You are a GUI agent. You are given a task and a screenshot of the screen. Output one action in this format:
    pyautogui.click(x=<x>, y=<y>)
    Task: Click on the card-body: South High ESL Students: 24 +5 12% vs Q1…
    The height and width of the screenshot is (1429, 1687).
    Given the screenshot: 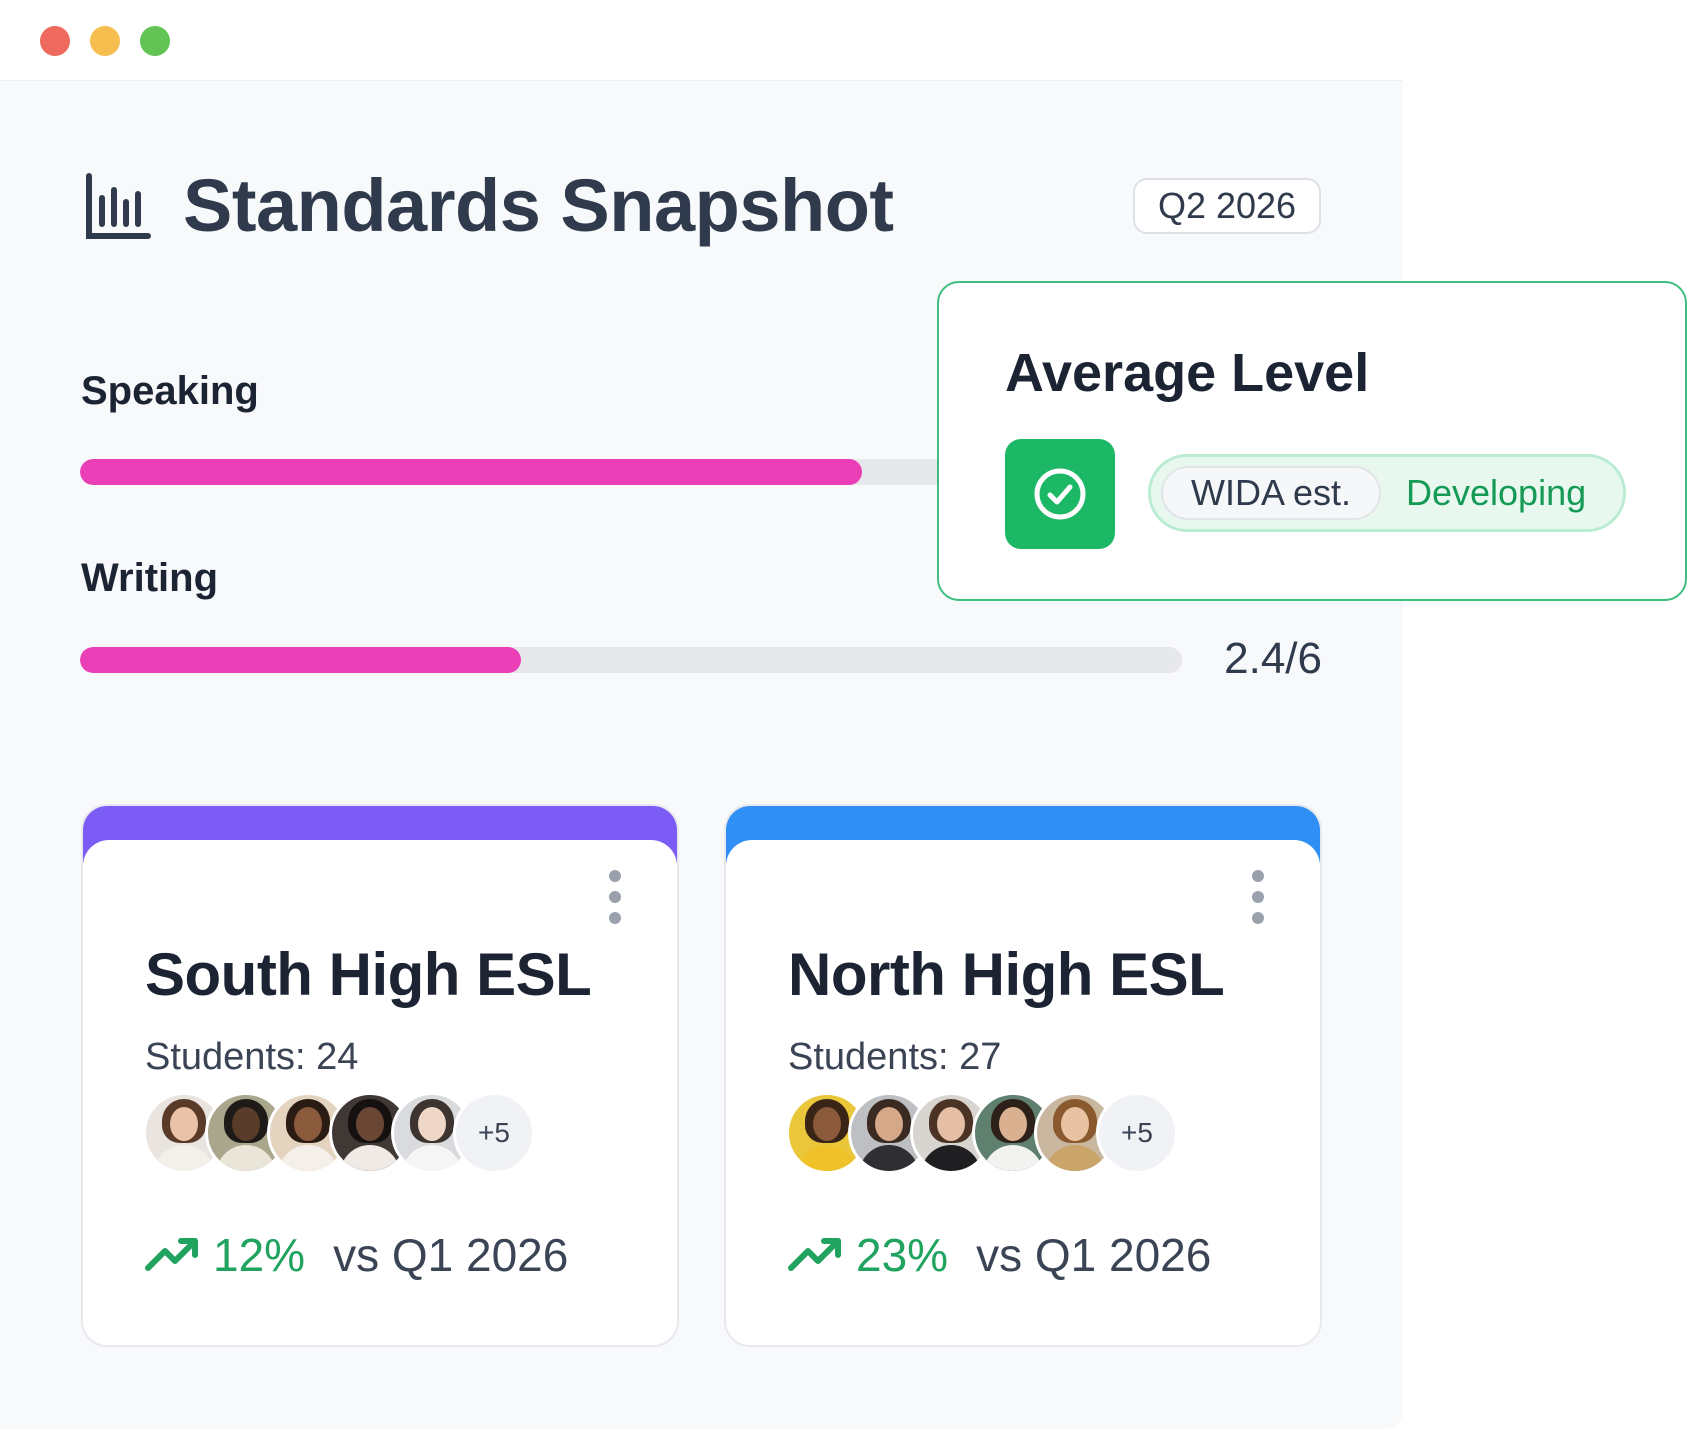 What is the action you would take?
    pyautogui.click(x=380, y=1092)
    